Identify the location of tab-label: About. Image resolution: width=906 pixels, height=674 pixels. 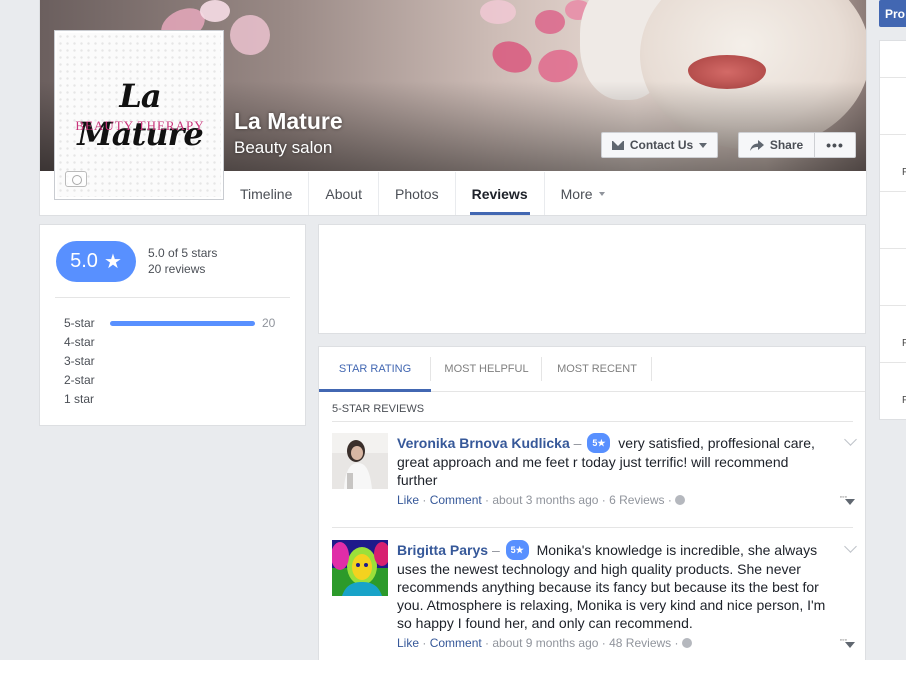
(343, 193).